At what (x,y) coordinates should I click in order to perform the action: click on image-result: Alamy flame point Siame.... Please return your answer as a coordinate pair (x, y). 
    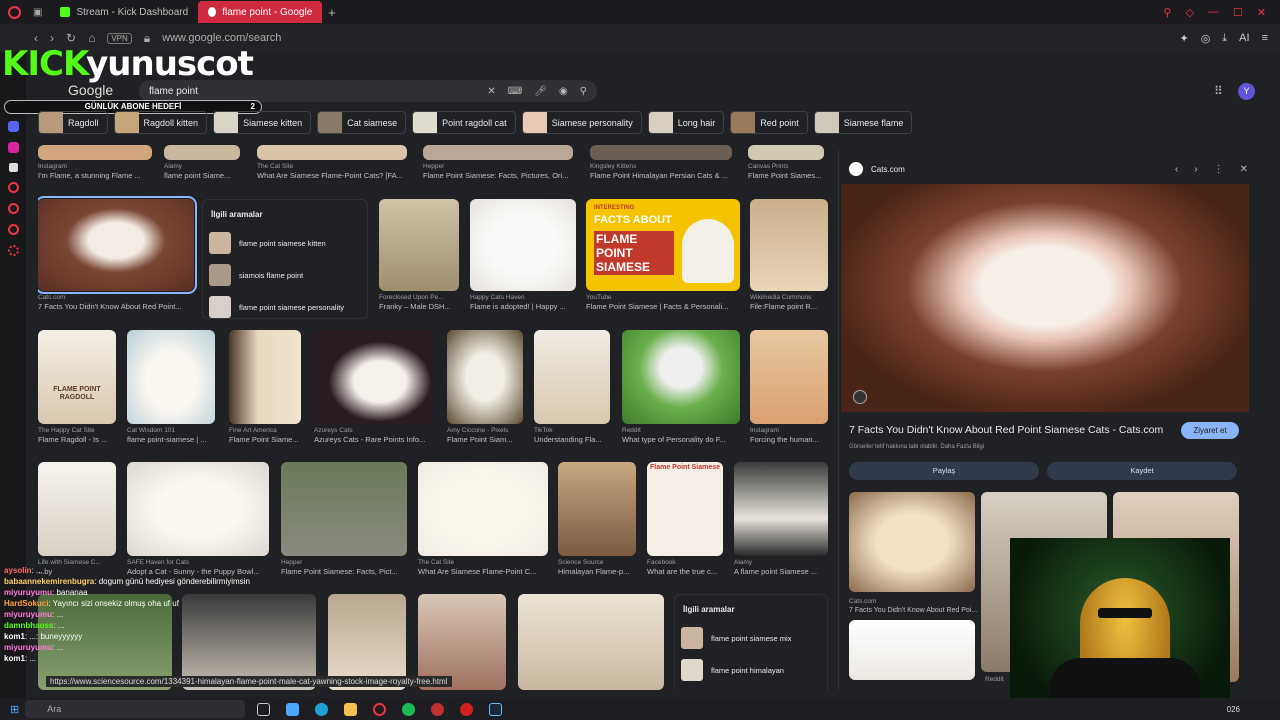
    Looking at the image, I should click on (202, 162).